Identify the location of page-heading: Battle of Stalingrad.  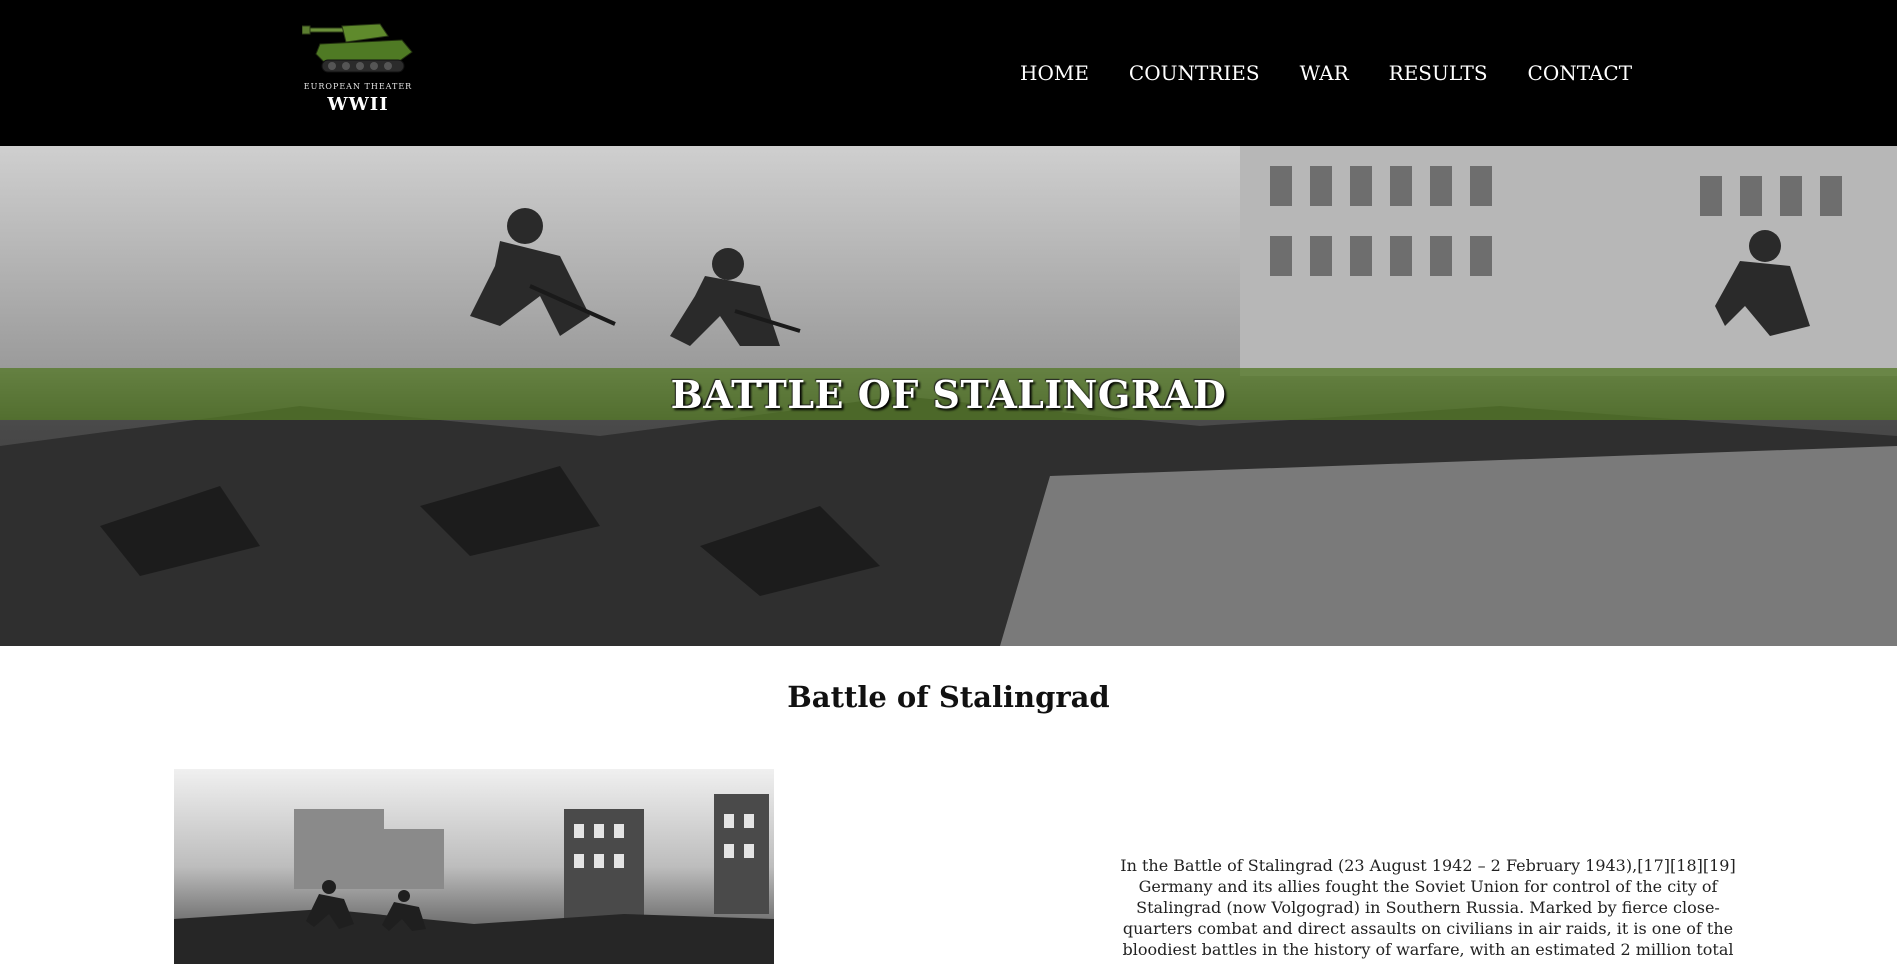
(948, 697).